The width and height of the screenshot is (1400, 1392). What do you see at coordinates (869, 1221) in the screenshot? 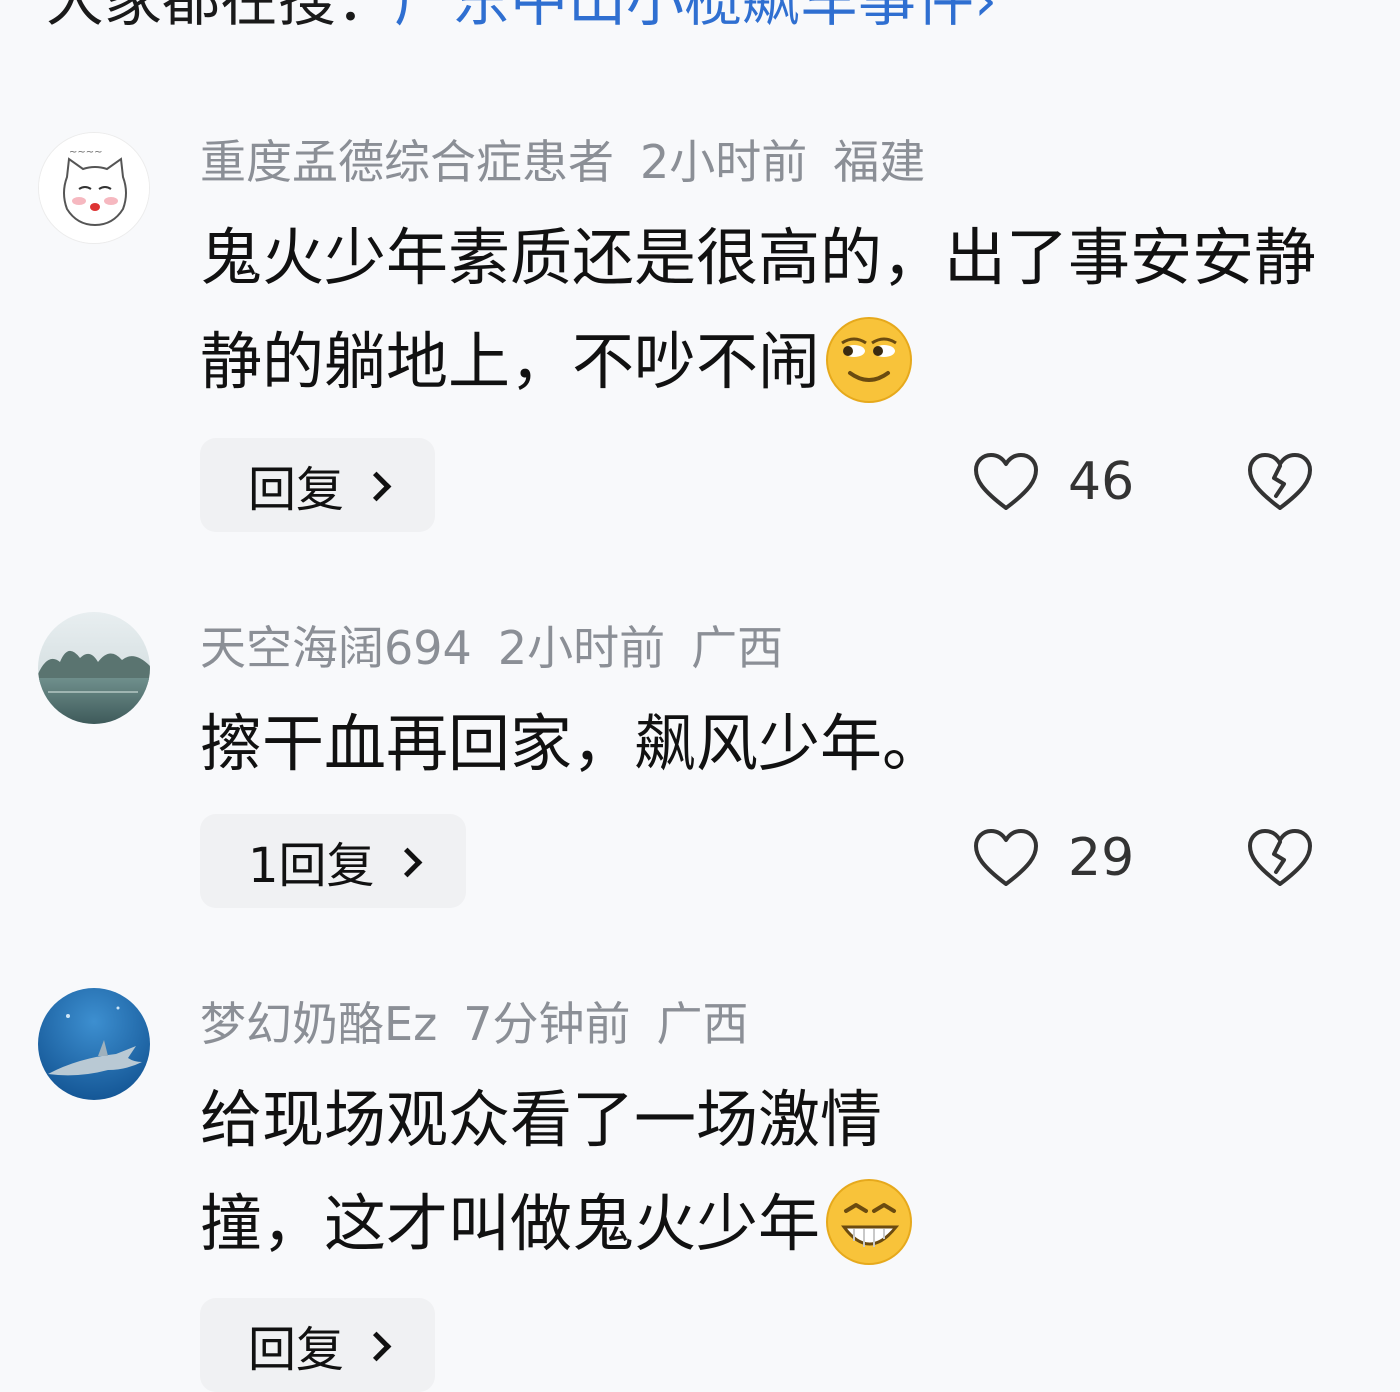
I see `grin-emoji-icon` at bounding box center [869, 1221].